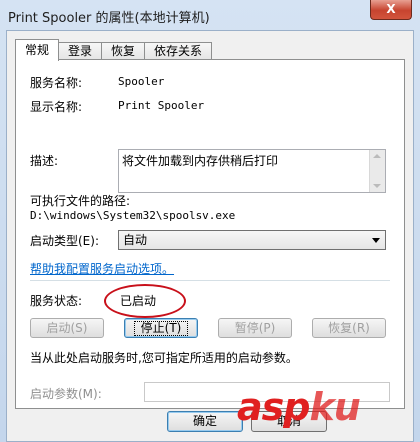 The width and height of the screenshot is (420, 442). What do you see at coordinates (376, 240) in the screenshot?
I see `chevron-down-icon` at bounding box center [376, 240].